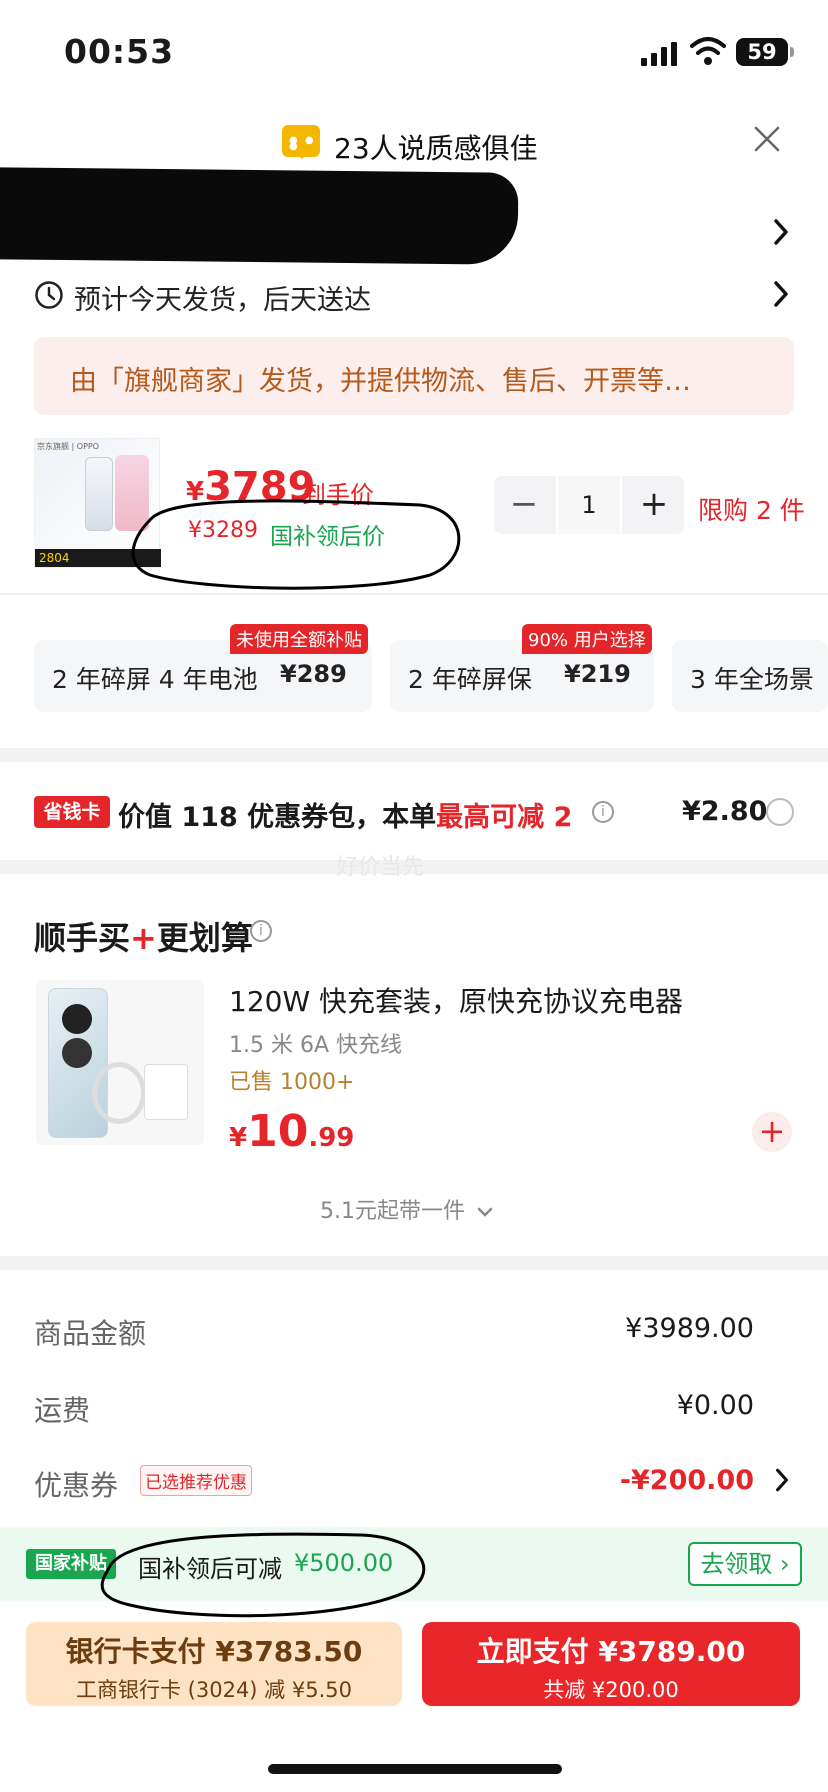 This screenshot has width=828, height=1792. What do you see at coordinates (611, 1651) in the screenshot?
I see `pay-now-title: 立即支付 ¥3789.00` at bounding box center [611, 1651].